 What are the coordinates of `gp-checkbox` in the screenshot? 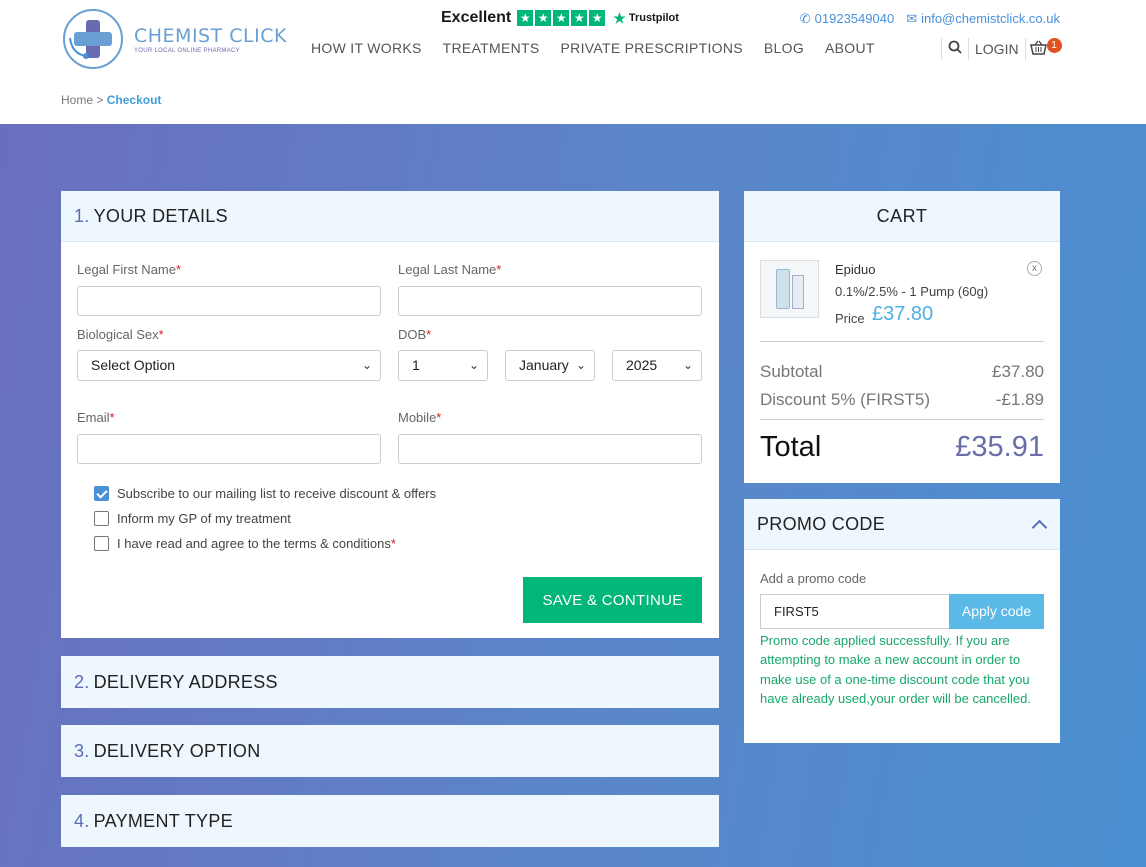 It's located at (101, 518).